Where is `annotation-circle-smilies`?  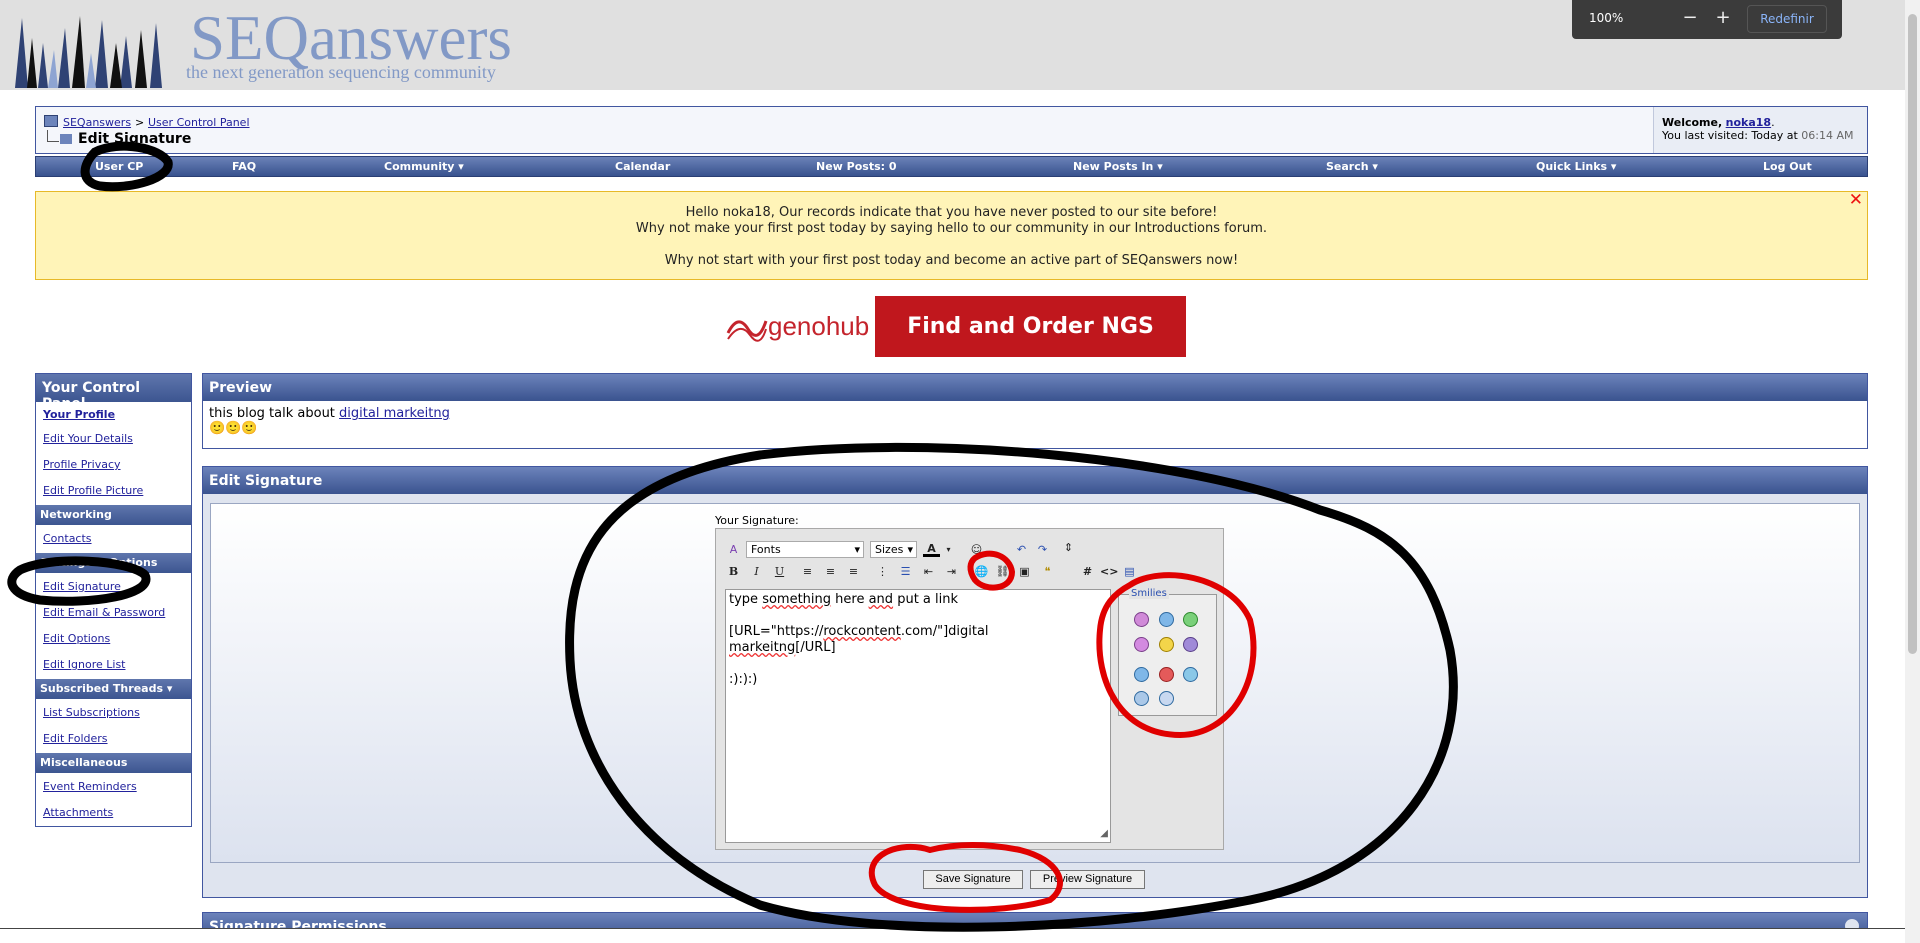 annotation-circle-smilies is located at coordinates (1176, 655).